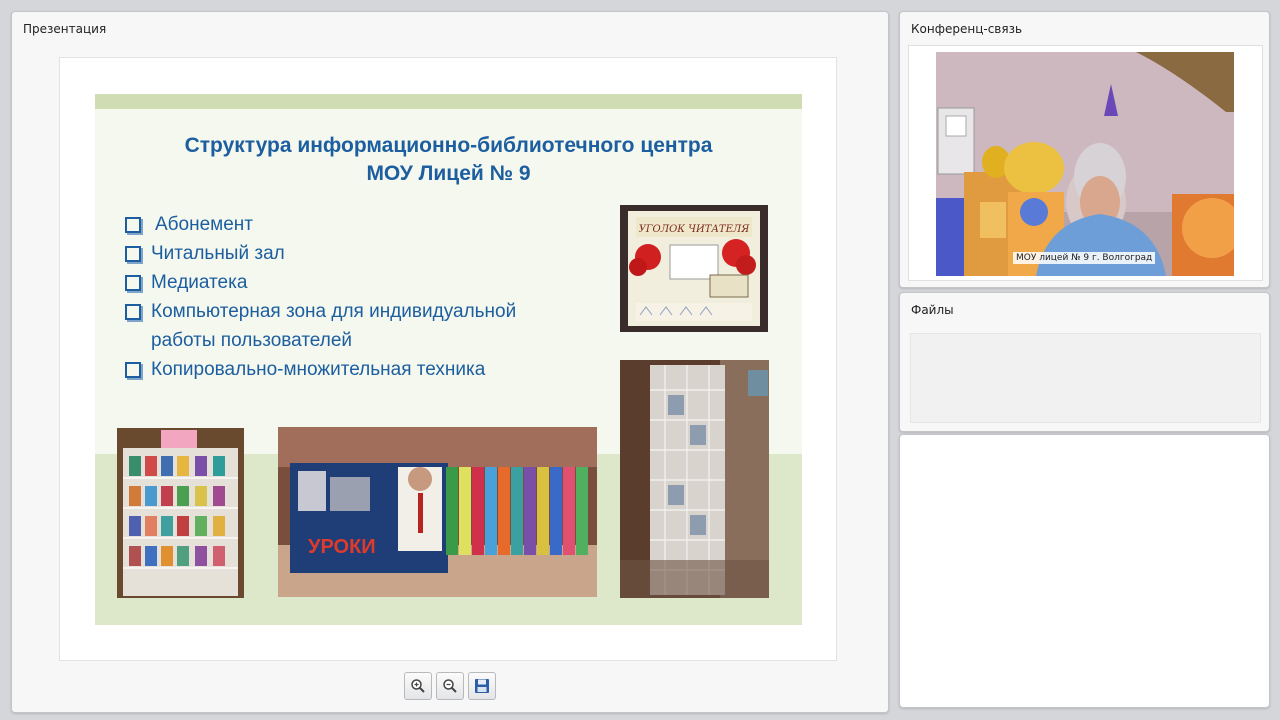  I want to click on bullet-item: Медиатека, so click(320, 282).